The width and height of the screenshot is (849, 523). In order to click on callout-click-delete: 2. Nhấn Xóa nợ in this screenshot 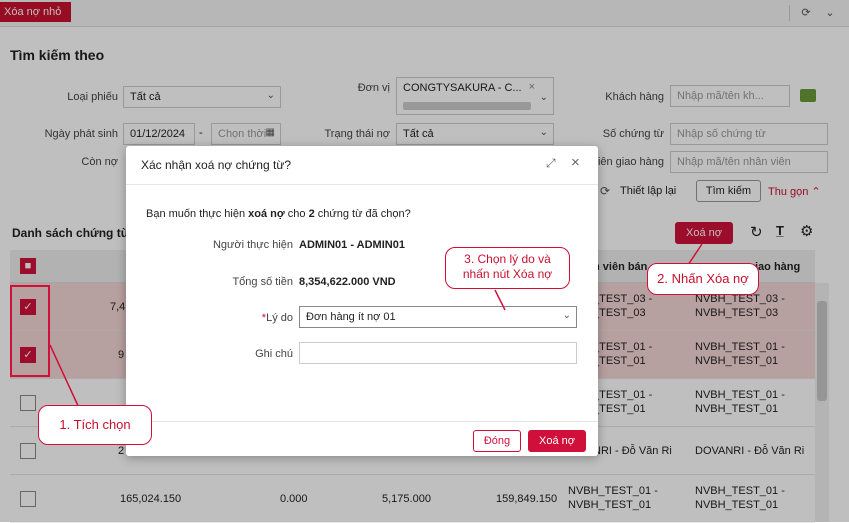, I will do `click(703, 279)`.